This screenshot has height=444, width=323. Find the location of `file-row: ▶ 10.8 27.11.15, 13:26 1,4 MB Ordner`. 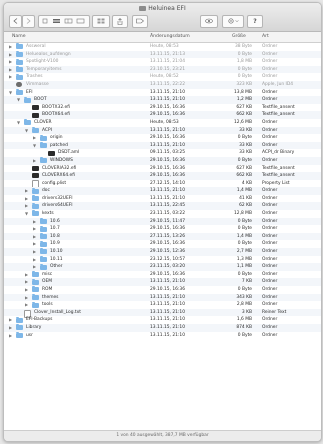

file-row: ▶ 10.8 27.11.15, 13:26 1,4 MB Ordner is located at coordinates (162, 236).